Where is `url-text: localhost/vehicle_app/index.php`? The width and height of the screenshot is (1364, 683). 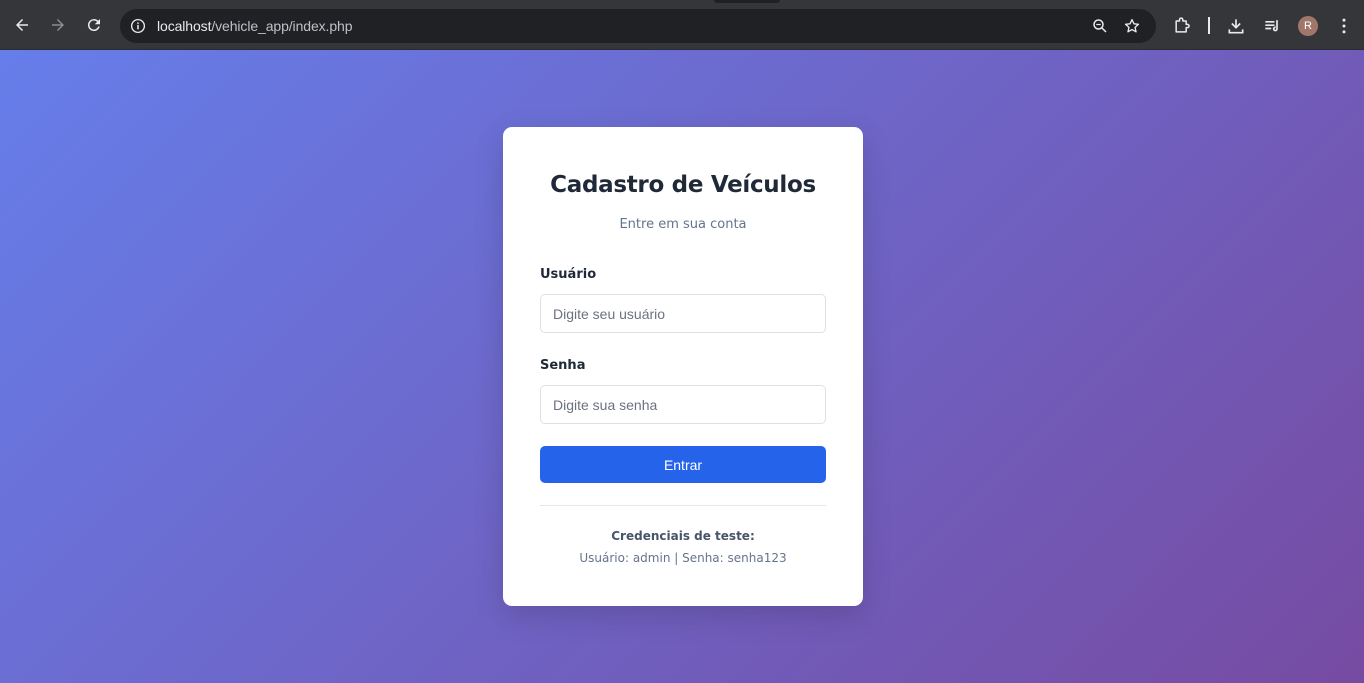 url-text: localhost/vehicle_app/index.php is located at coordinates (254, 26).